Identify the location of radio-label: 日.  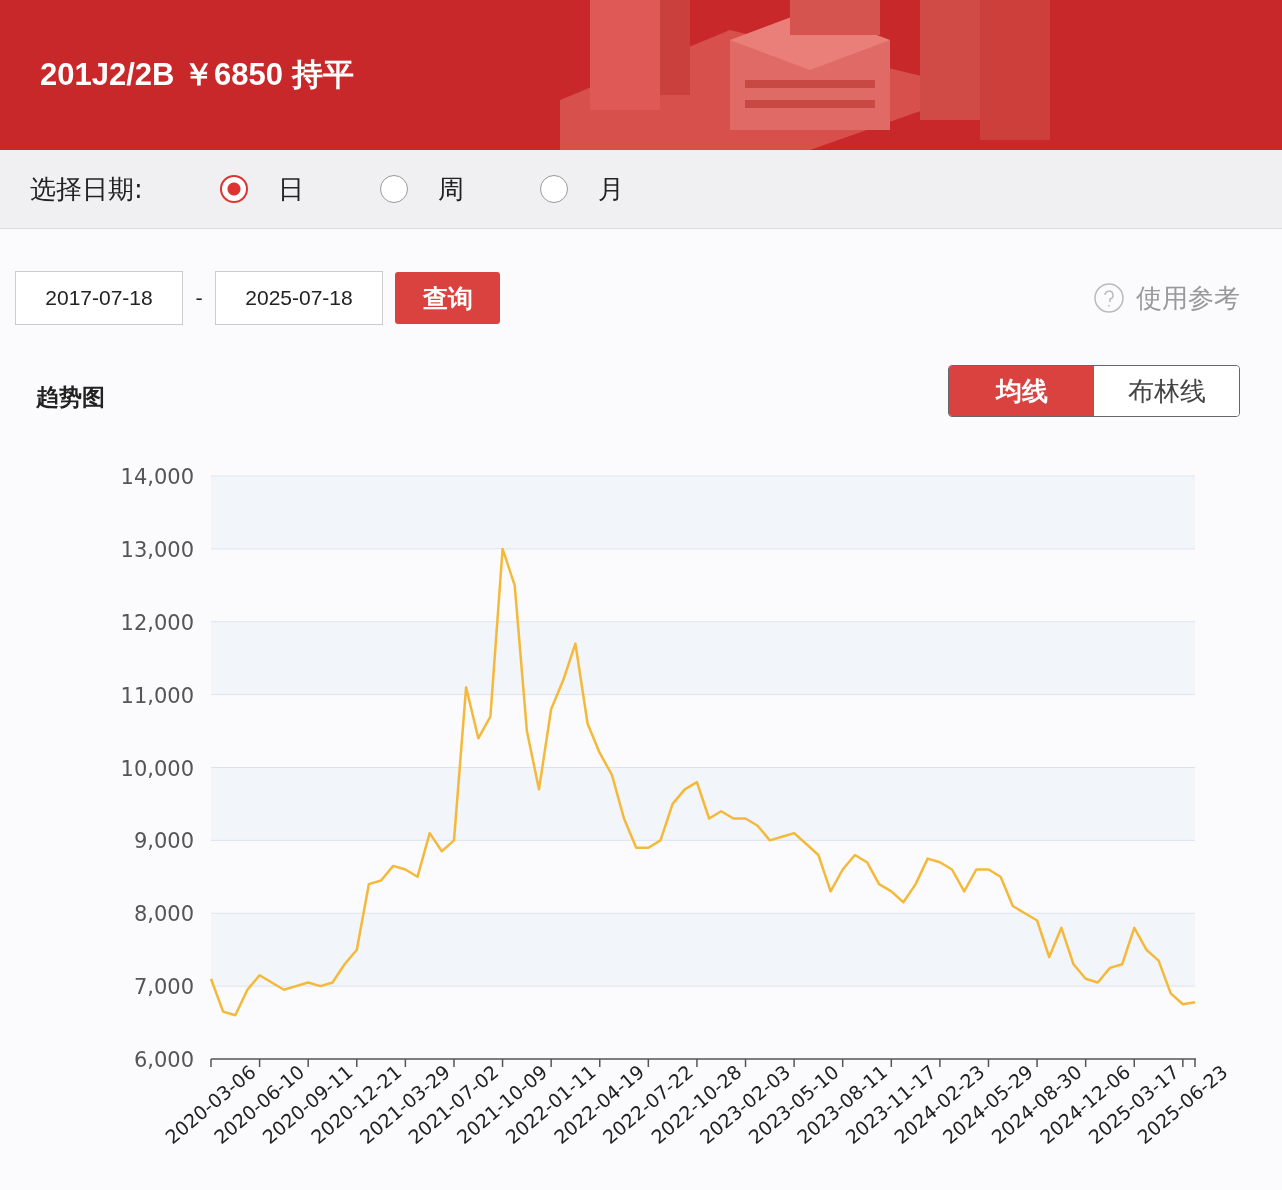
(291, 189).